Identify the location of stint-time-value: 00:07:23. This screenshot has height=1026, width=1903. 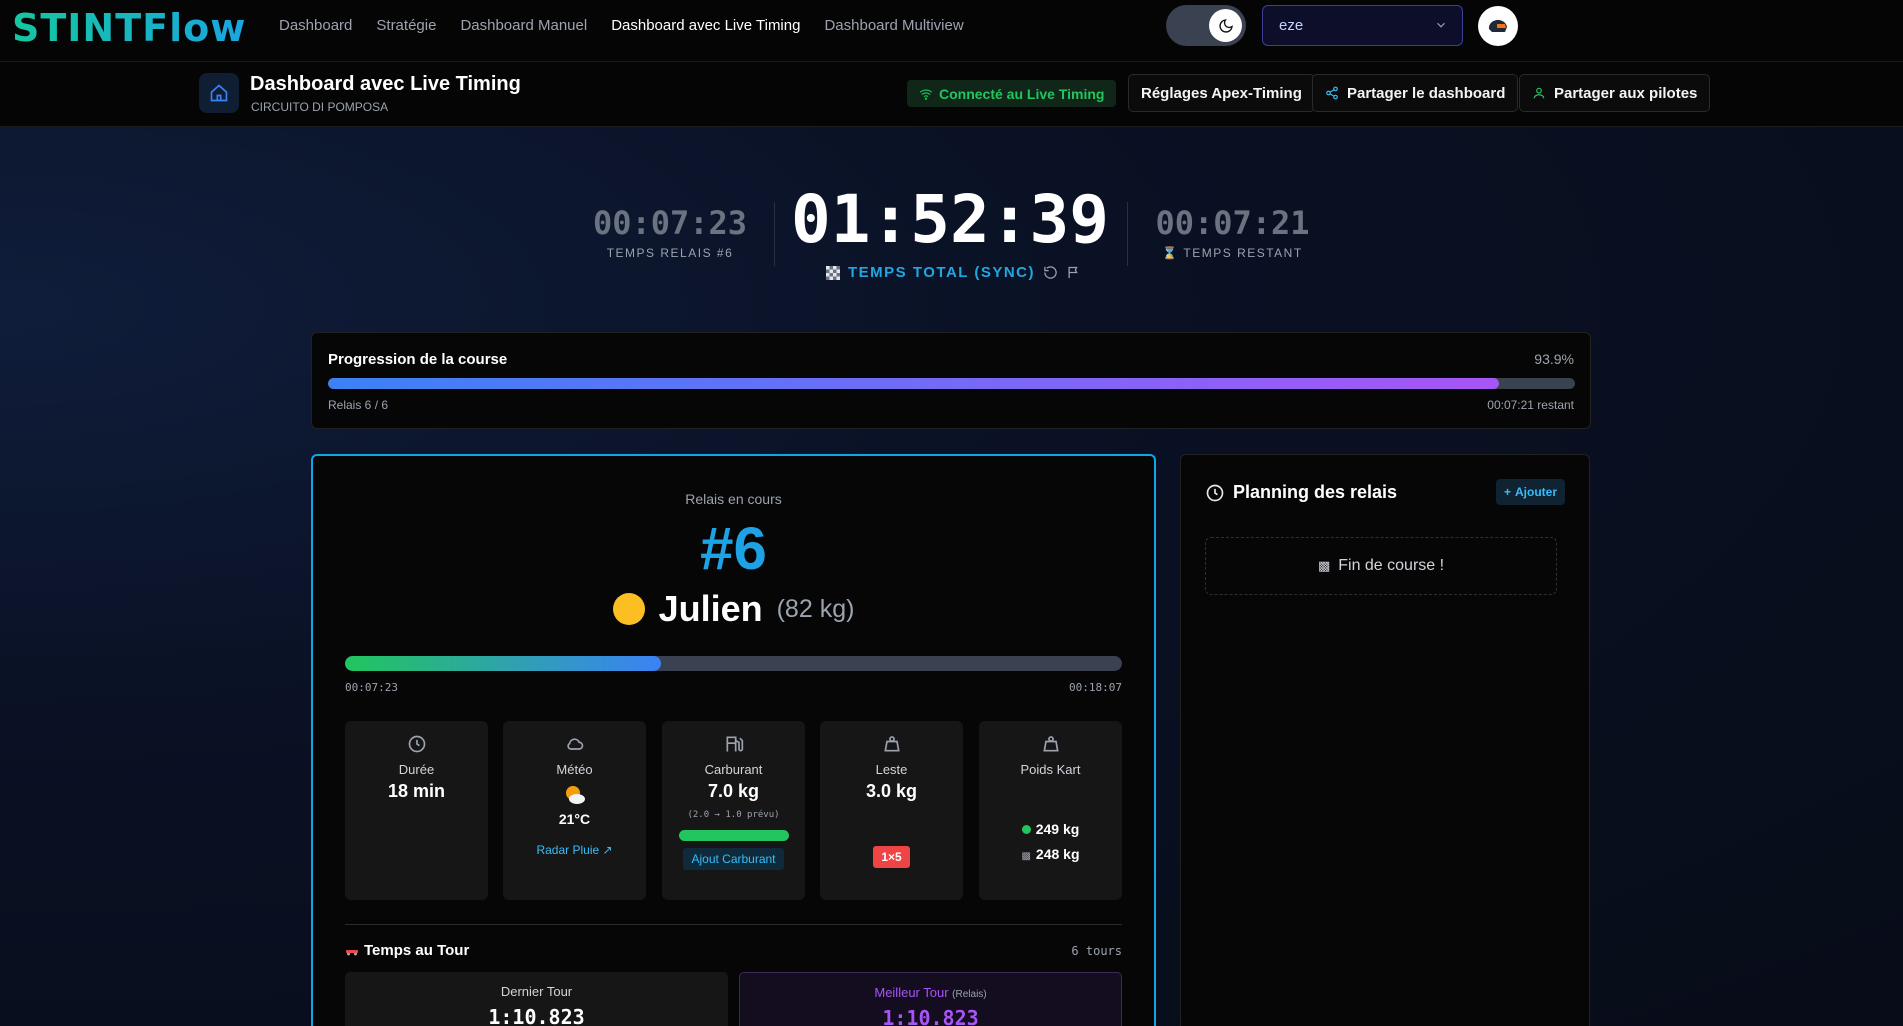
(670, 223).